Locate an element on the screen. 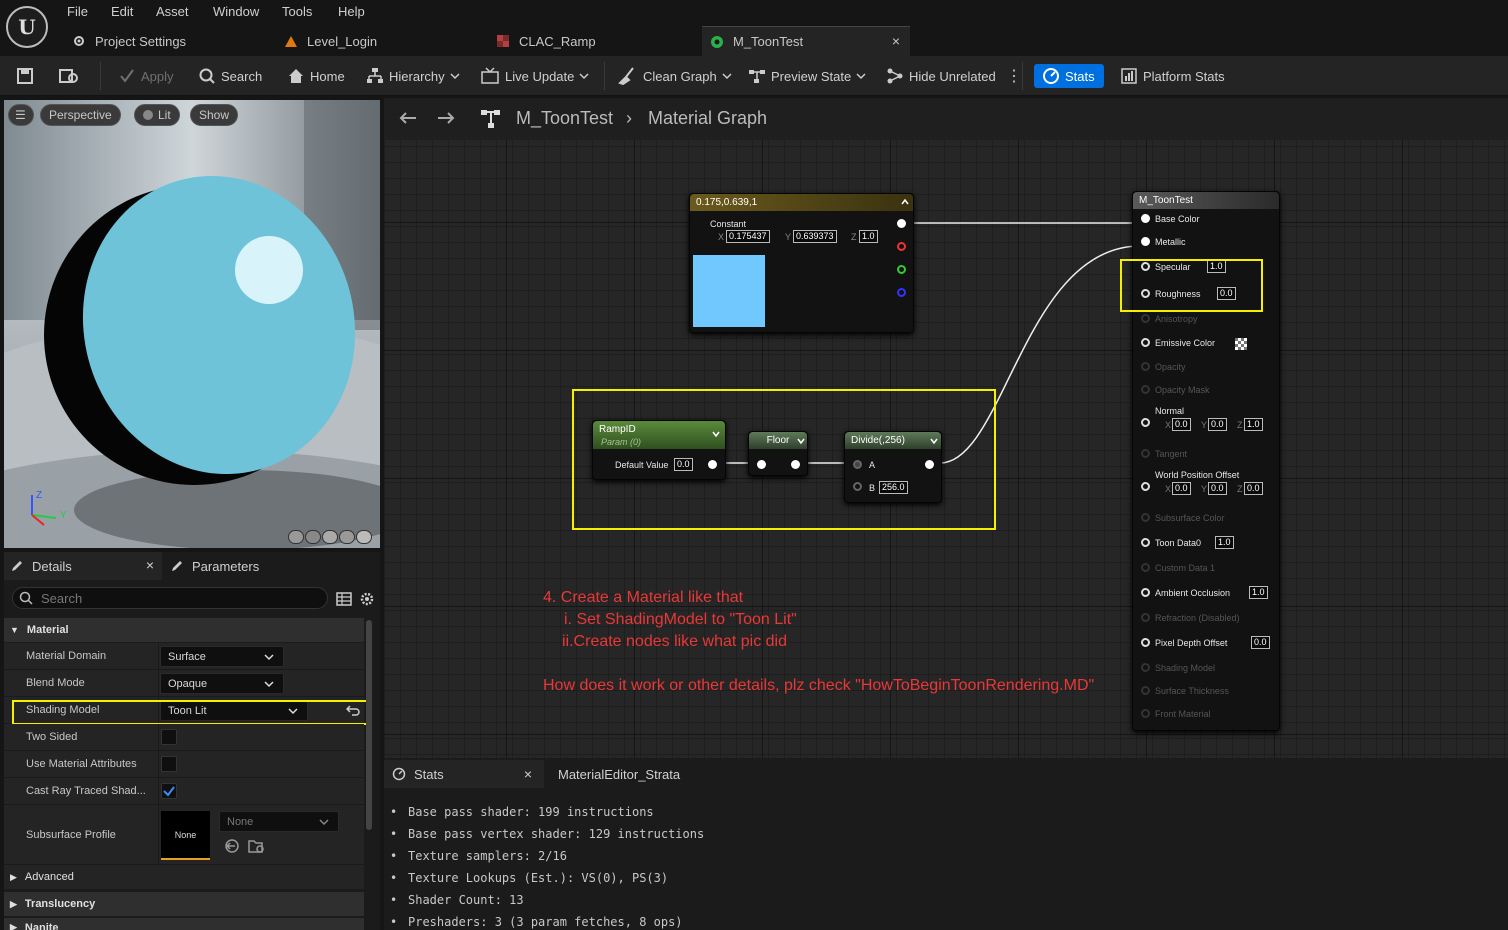  details-scrollbar is located at coordinates (369, 725).